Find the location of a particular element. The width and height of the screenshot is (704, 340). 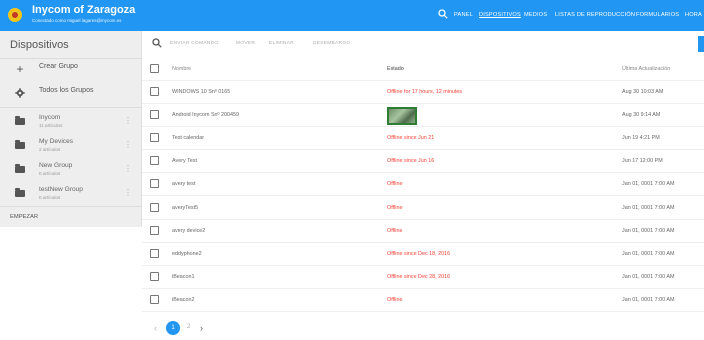

all-groups-button: Todos los Grupos is located at coordinates (71, 93).